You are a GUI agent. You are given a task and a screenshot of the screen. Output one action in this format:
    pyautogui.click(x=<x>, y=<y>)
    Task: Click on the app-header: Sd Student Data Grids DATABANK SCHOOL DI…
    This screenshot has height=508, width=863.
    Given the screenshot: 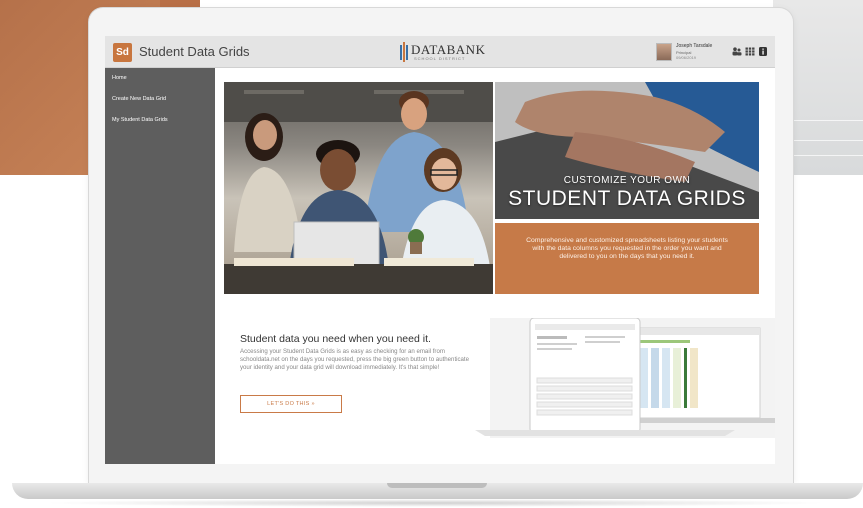 What is the action you would take?
    pyautogui.click(x=440, y=52)
    